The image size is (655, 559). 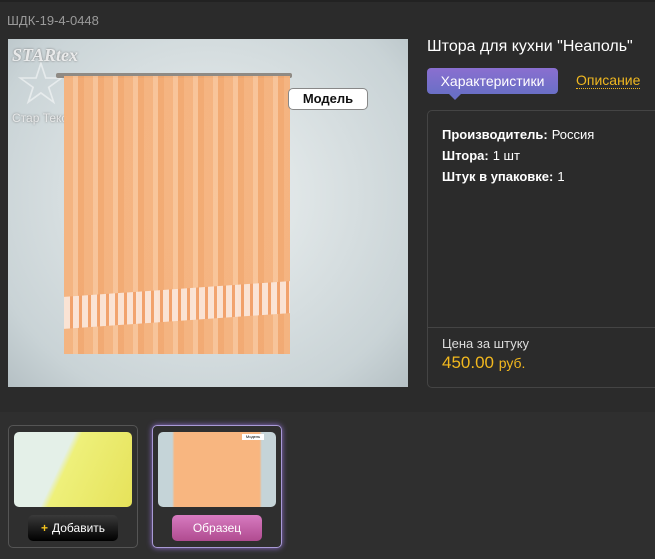 I want to click on spec-label: Штук в упаковке:, so click(x=498, y=176).